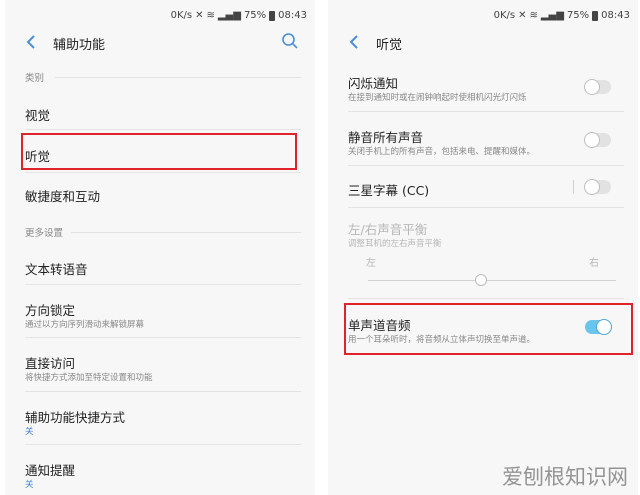 Image resolution: width=640 pixels, height=495 pixels. What do you see at coordinates (483, 43) in the screenshot?
I see `title-bar: 听觉` at bounding box center [483, 43].